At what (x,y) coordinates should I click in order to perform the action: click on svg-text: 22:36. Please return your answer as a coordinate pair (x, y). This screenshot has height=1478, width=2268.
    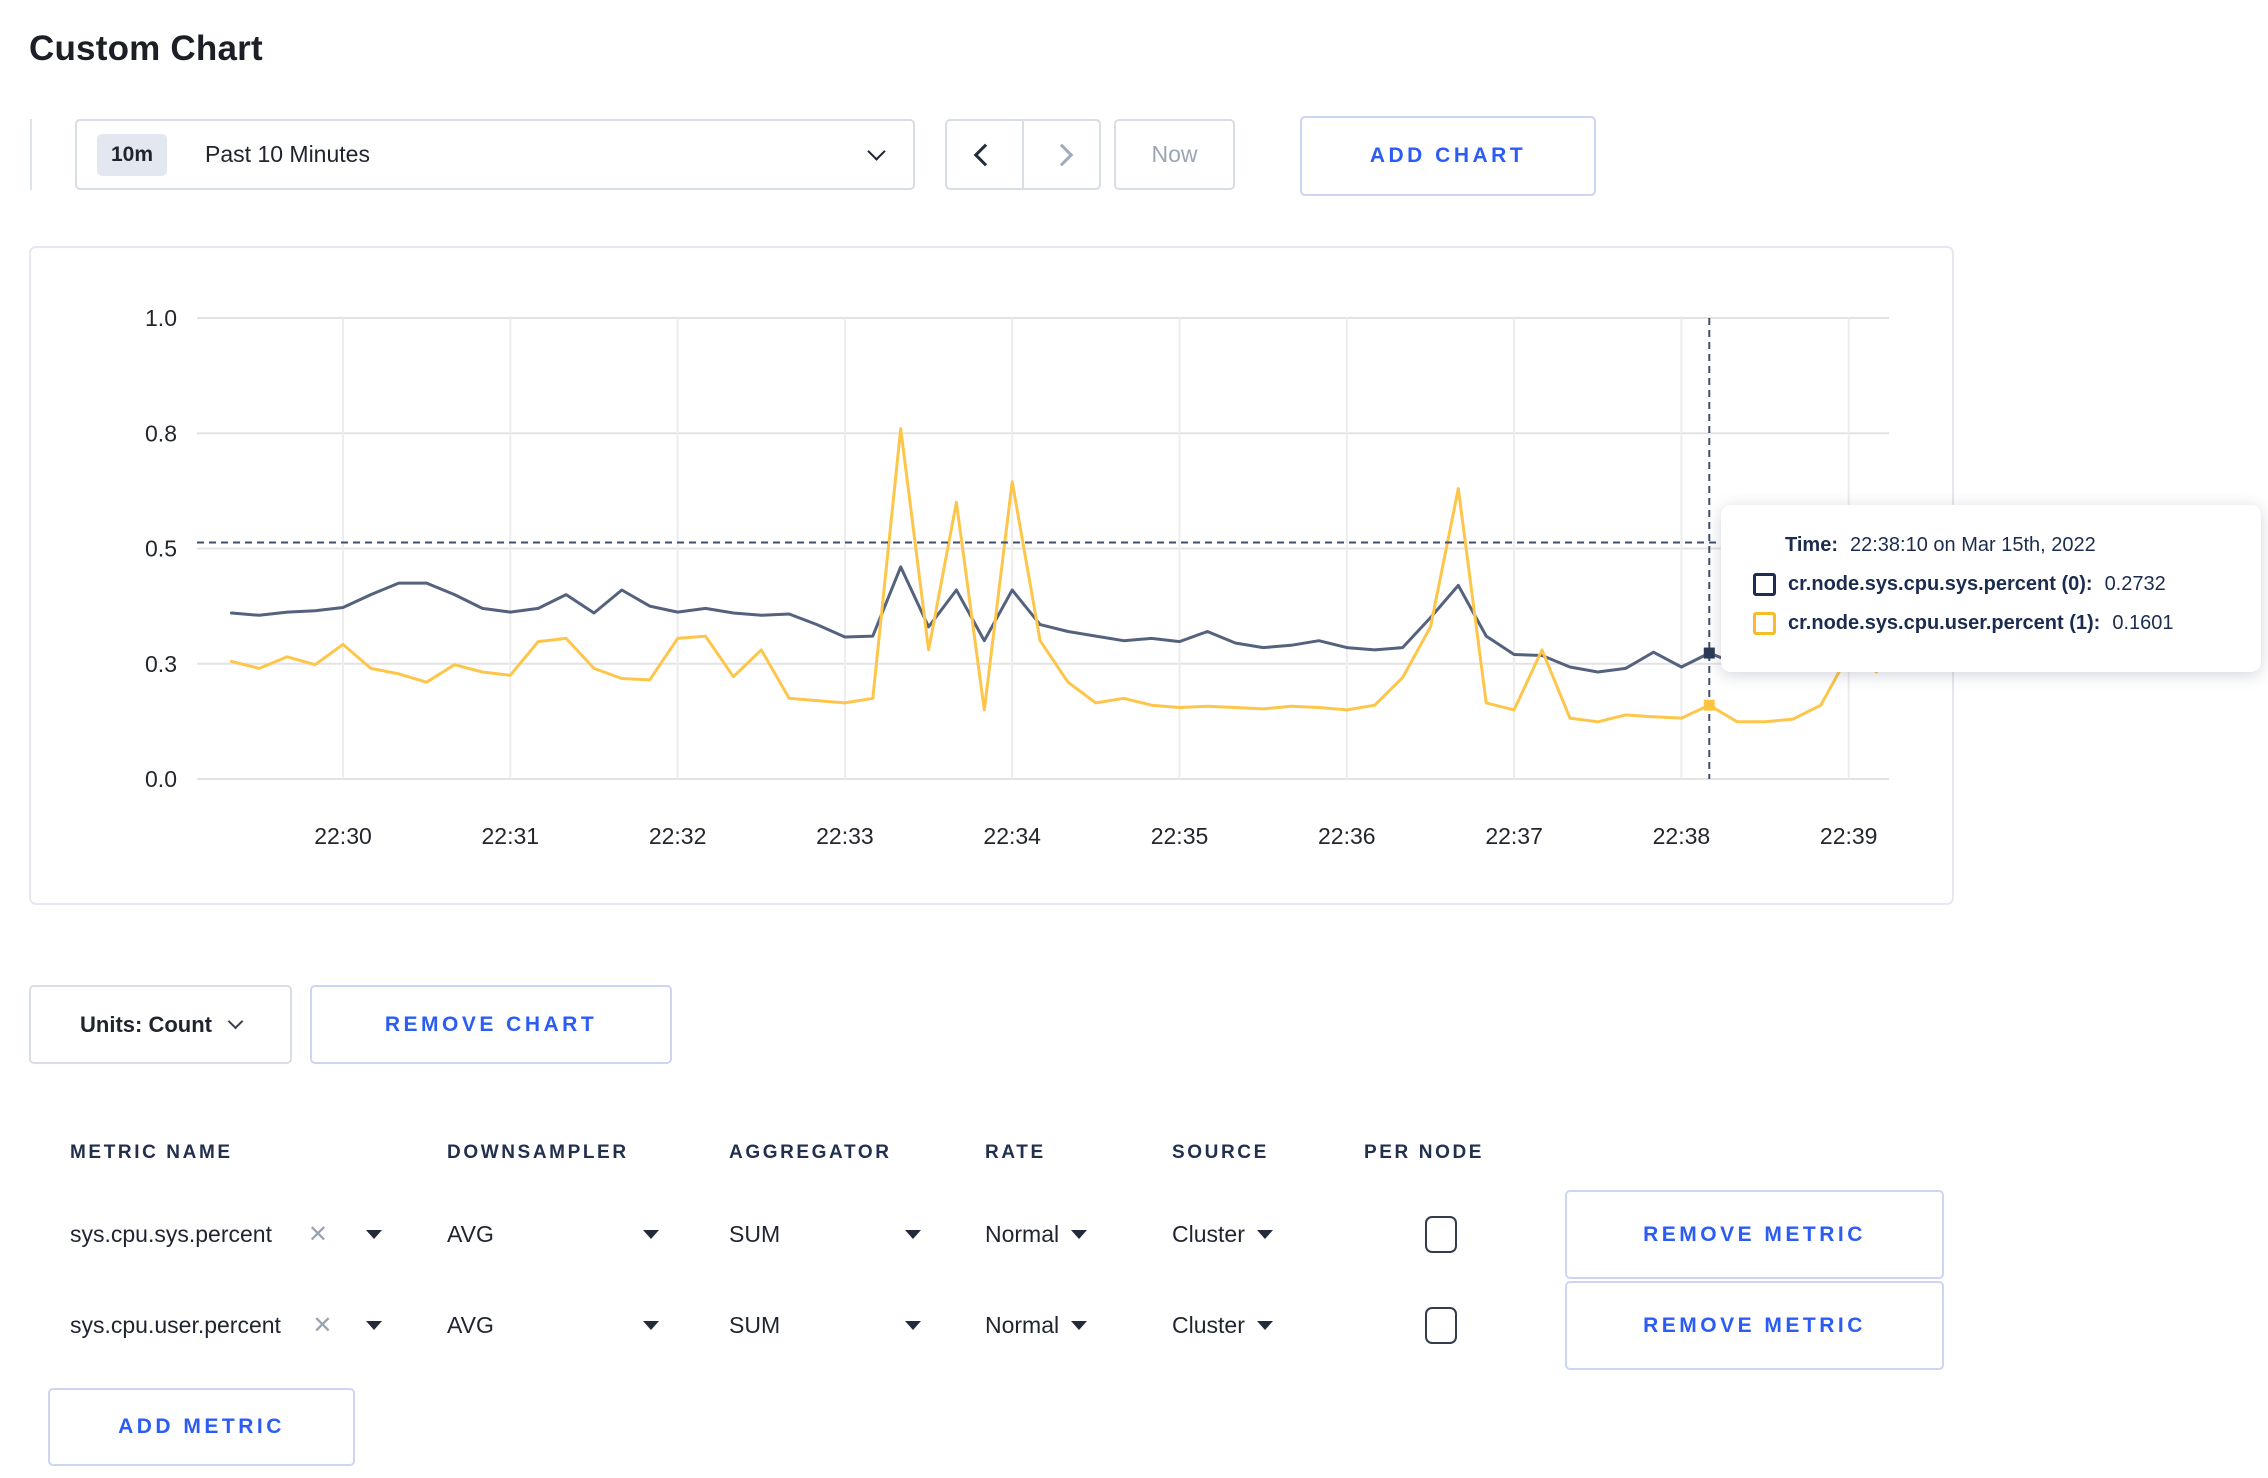
    Looking at the image, I should click on (1347, 836).